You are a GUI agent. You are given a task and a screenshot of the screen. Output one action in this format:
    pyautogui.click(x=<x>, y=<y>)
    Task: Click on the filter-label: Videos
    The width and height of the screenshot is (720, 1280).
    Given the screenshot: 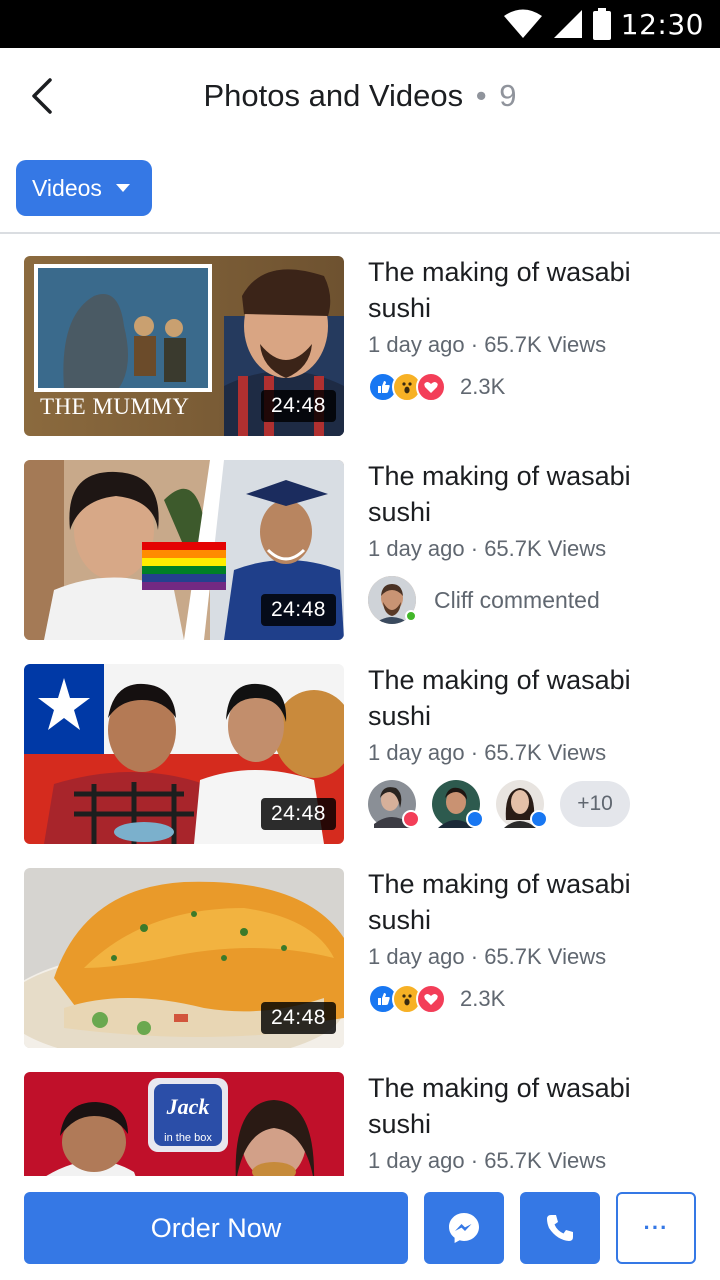 What is the action you would take?
    pyautogui.click(x=67, y=187)
    